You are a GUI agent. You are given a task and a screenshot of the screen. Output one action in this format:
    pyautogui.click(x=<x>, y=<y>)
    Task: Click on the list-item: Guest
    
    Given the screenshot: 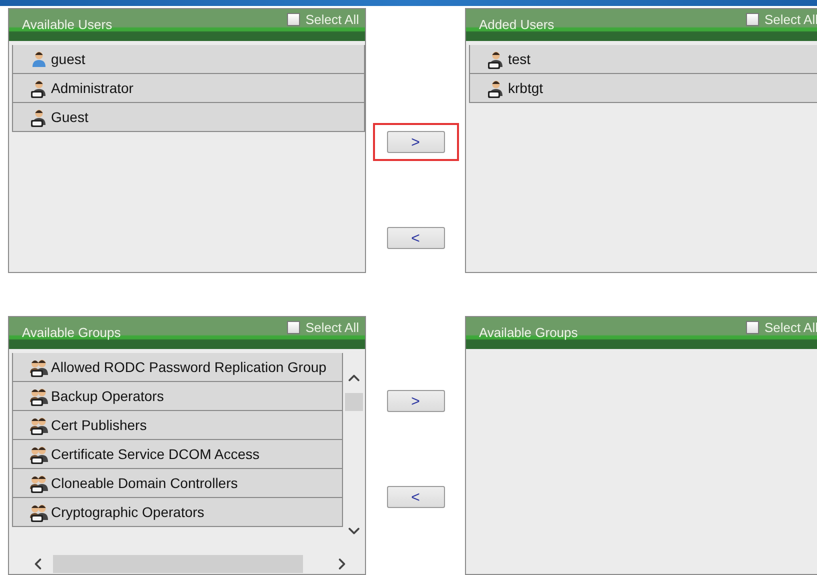 What is the action you would take?
    pyautogui.click(x=188, y=117)
    